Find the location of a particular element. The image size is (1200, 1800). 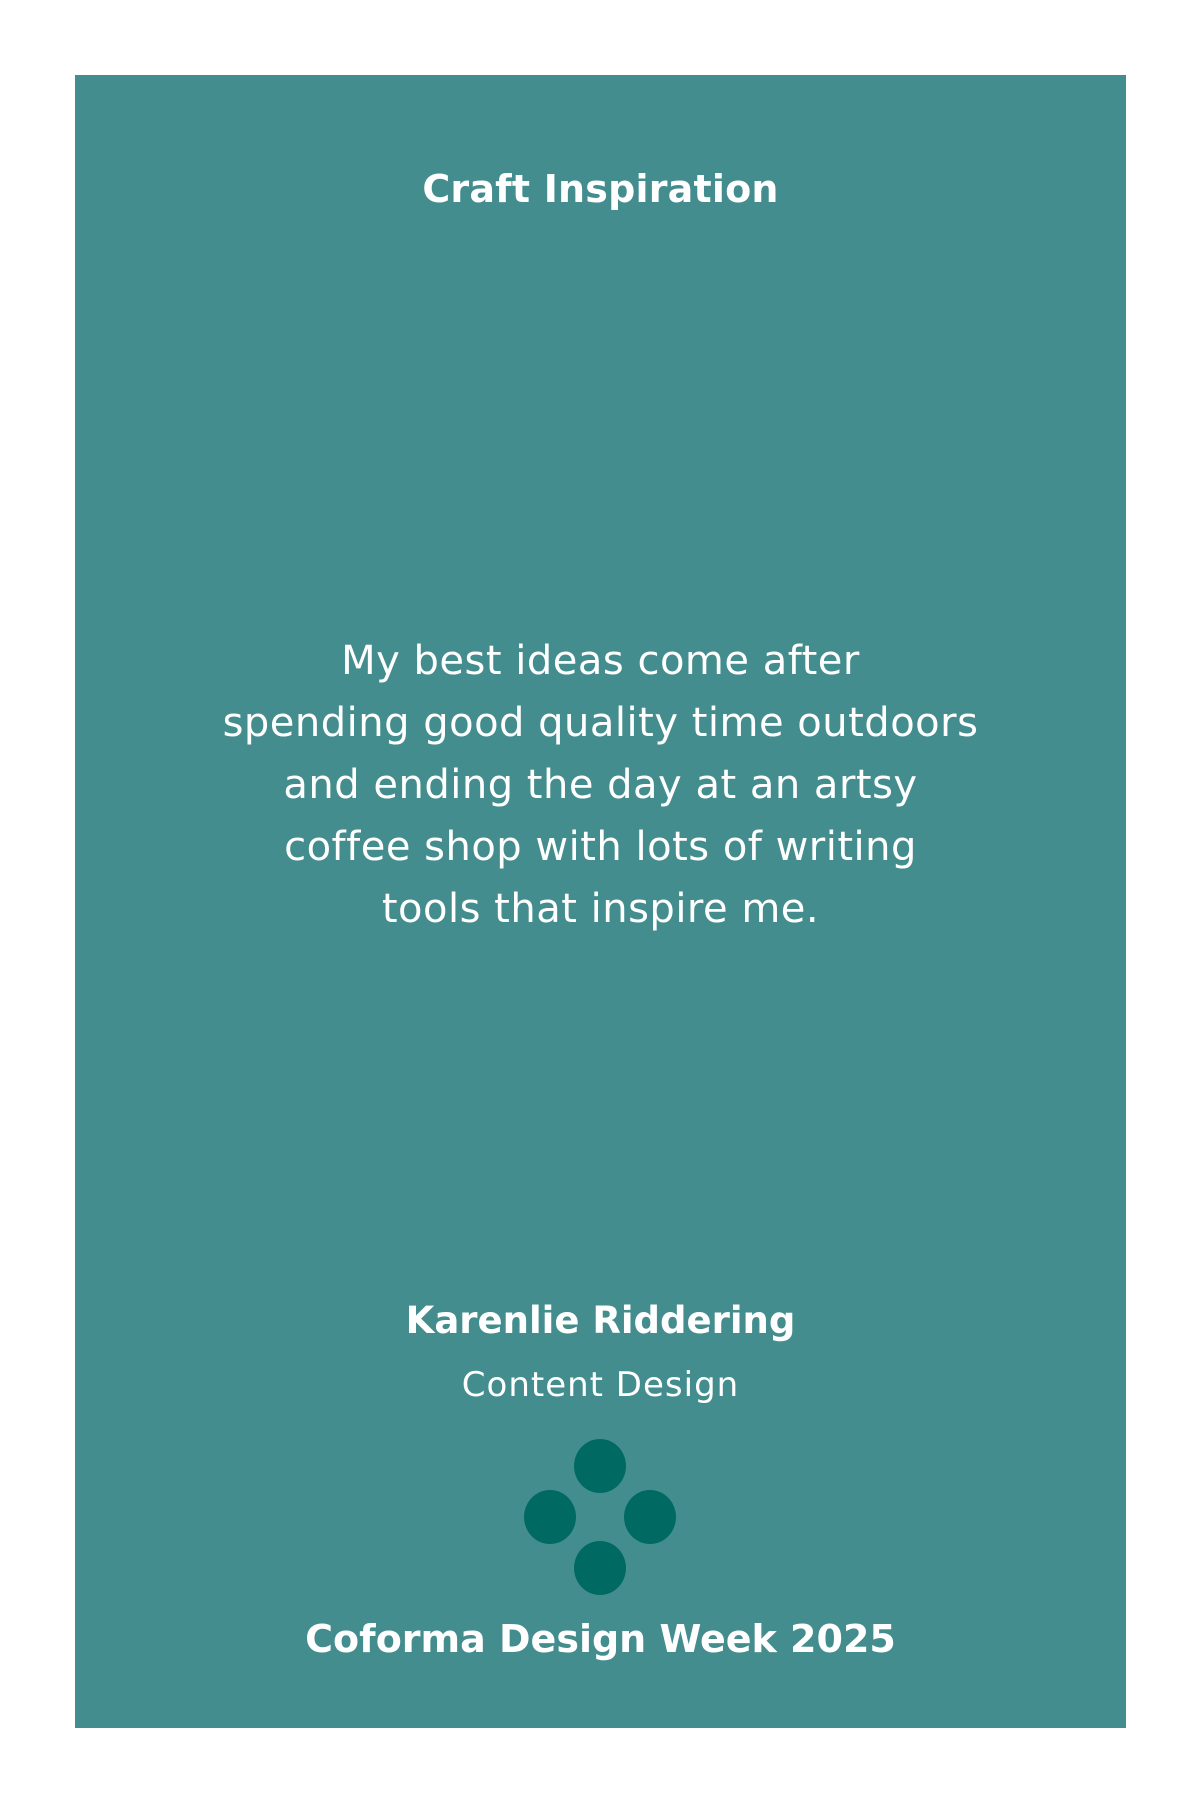

logo-dot-top is located at coordinates (600, 1466).